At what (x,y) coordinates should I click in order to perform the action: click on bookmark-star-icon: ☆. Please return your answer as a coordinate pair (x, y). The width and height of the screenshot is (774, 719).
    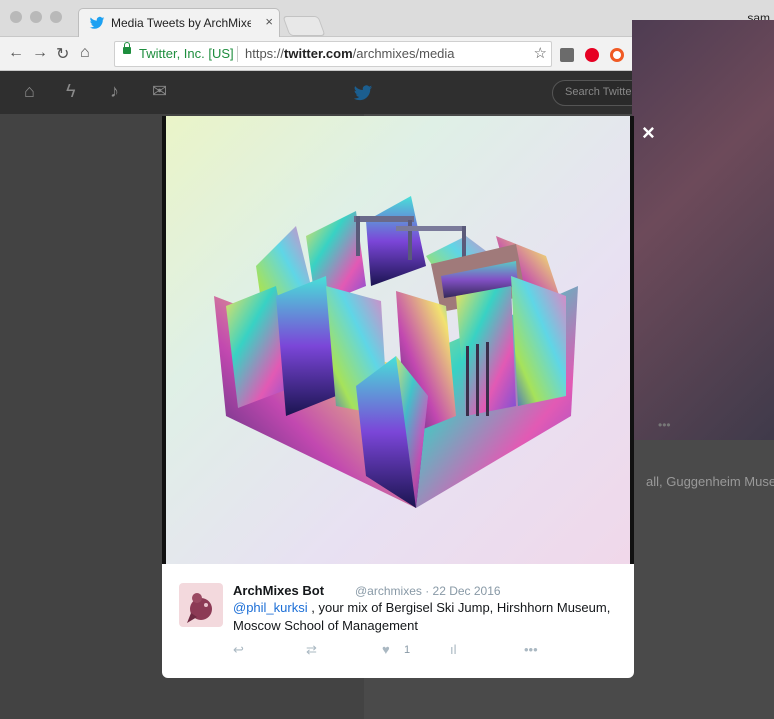
    Looking at the image, I should click on (540, 53).